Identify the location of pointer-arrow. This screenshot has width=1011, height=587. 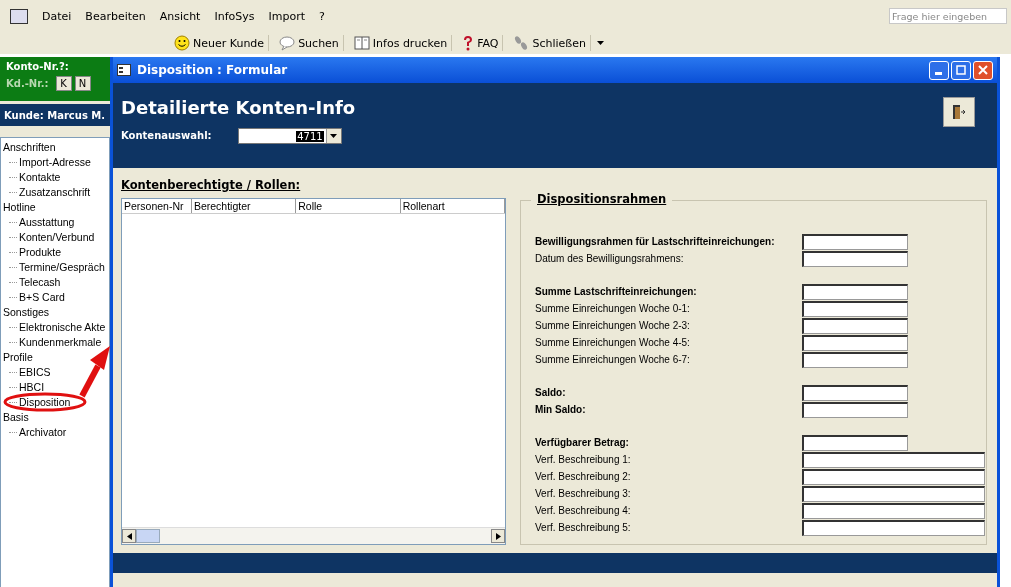
(94, 372).